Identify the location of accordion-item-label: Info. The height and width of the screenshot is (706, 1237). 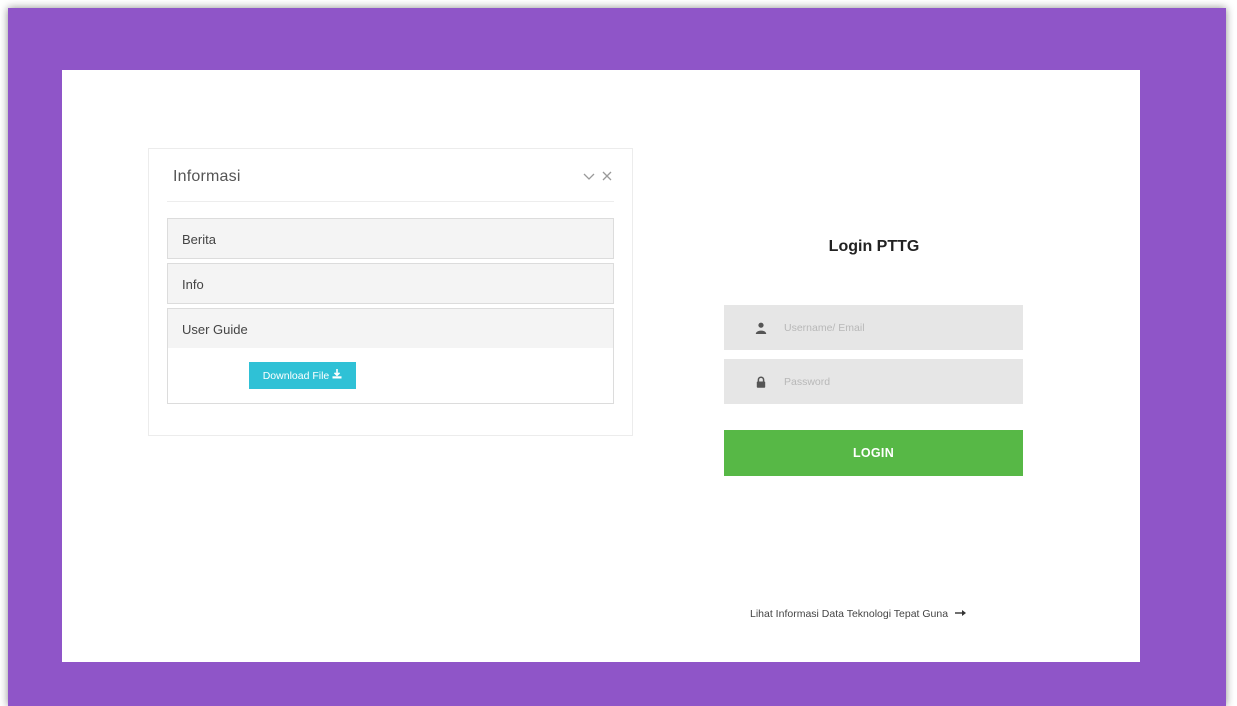
(193, 284).